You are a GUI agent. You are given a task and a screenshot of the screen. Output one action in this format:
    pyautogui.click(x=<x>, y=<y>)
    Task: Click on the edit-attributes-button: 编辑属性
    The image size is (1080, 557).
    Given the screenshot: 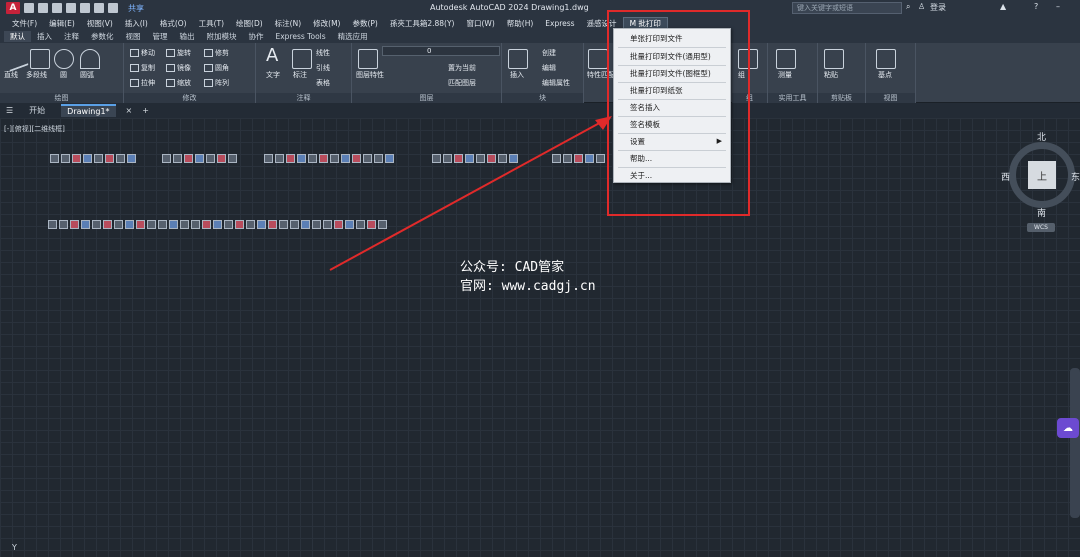 What is the action you would take?
    pyautogui.click(x=556, y=83)
    